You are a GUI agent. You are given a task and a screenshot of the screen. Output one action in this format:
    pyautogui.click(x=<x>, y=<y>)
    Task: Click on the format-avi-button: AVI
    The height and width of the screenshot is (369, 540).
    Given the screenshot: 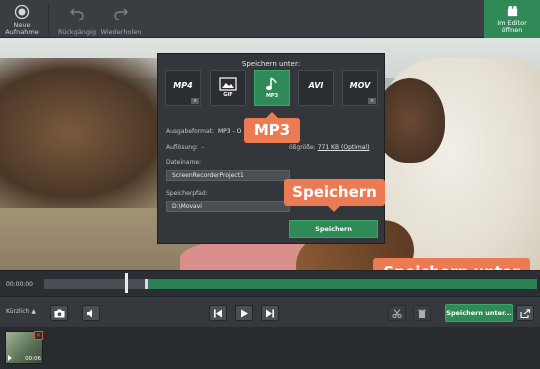 What is the action you would take?
    pyautogui.click(x=316, y=88)
    